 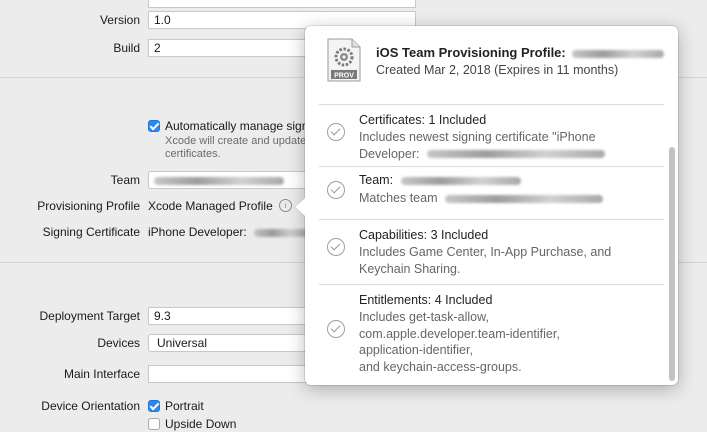 I want to click on capabilities-body-line2: Keychain Sharing., so click(x=410, y=268).